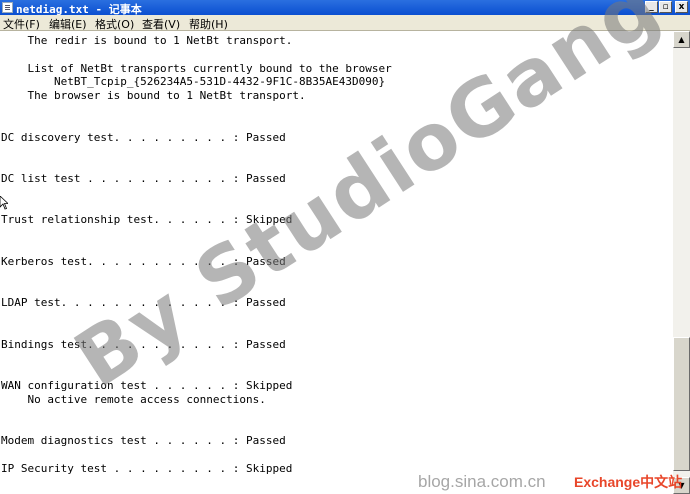 This screenshot has width=690, height=494. I want to click on minimize-button: _, so click(651, 7).